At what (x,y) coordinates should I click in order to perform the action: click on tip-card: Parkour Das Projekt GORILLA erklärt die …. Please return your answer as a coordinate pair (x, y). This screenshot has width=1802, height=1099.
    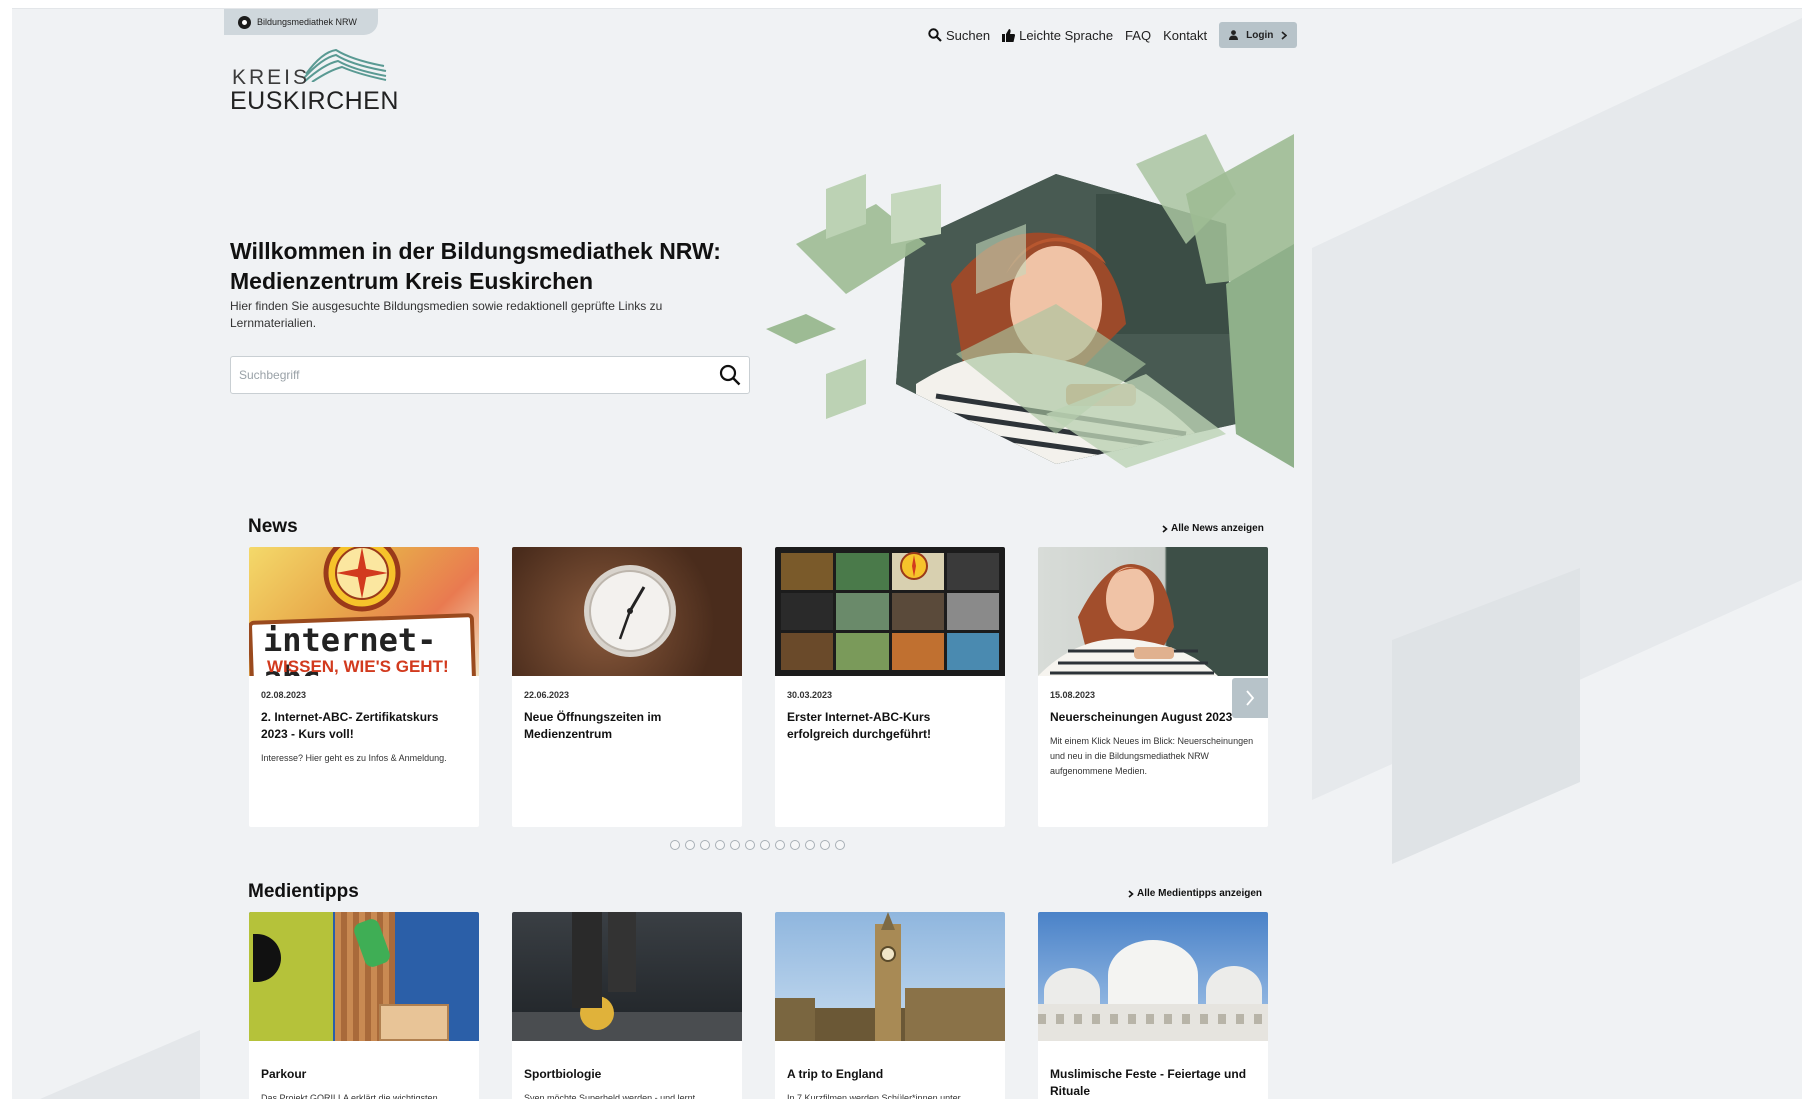
    Looking at the image, I should click on (364, 1005).